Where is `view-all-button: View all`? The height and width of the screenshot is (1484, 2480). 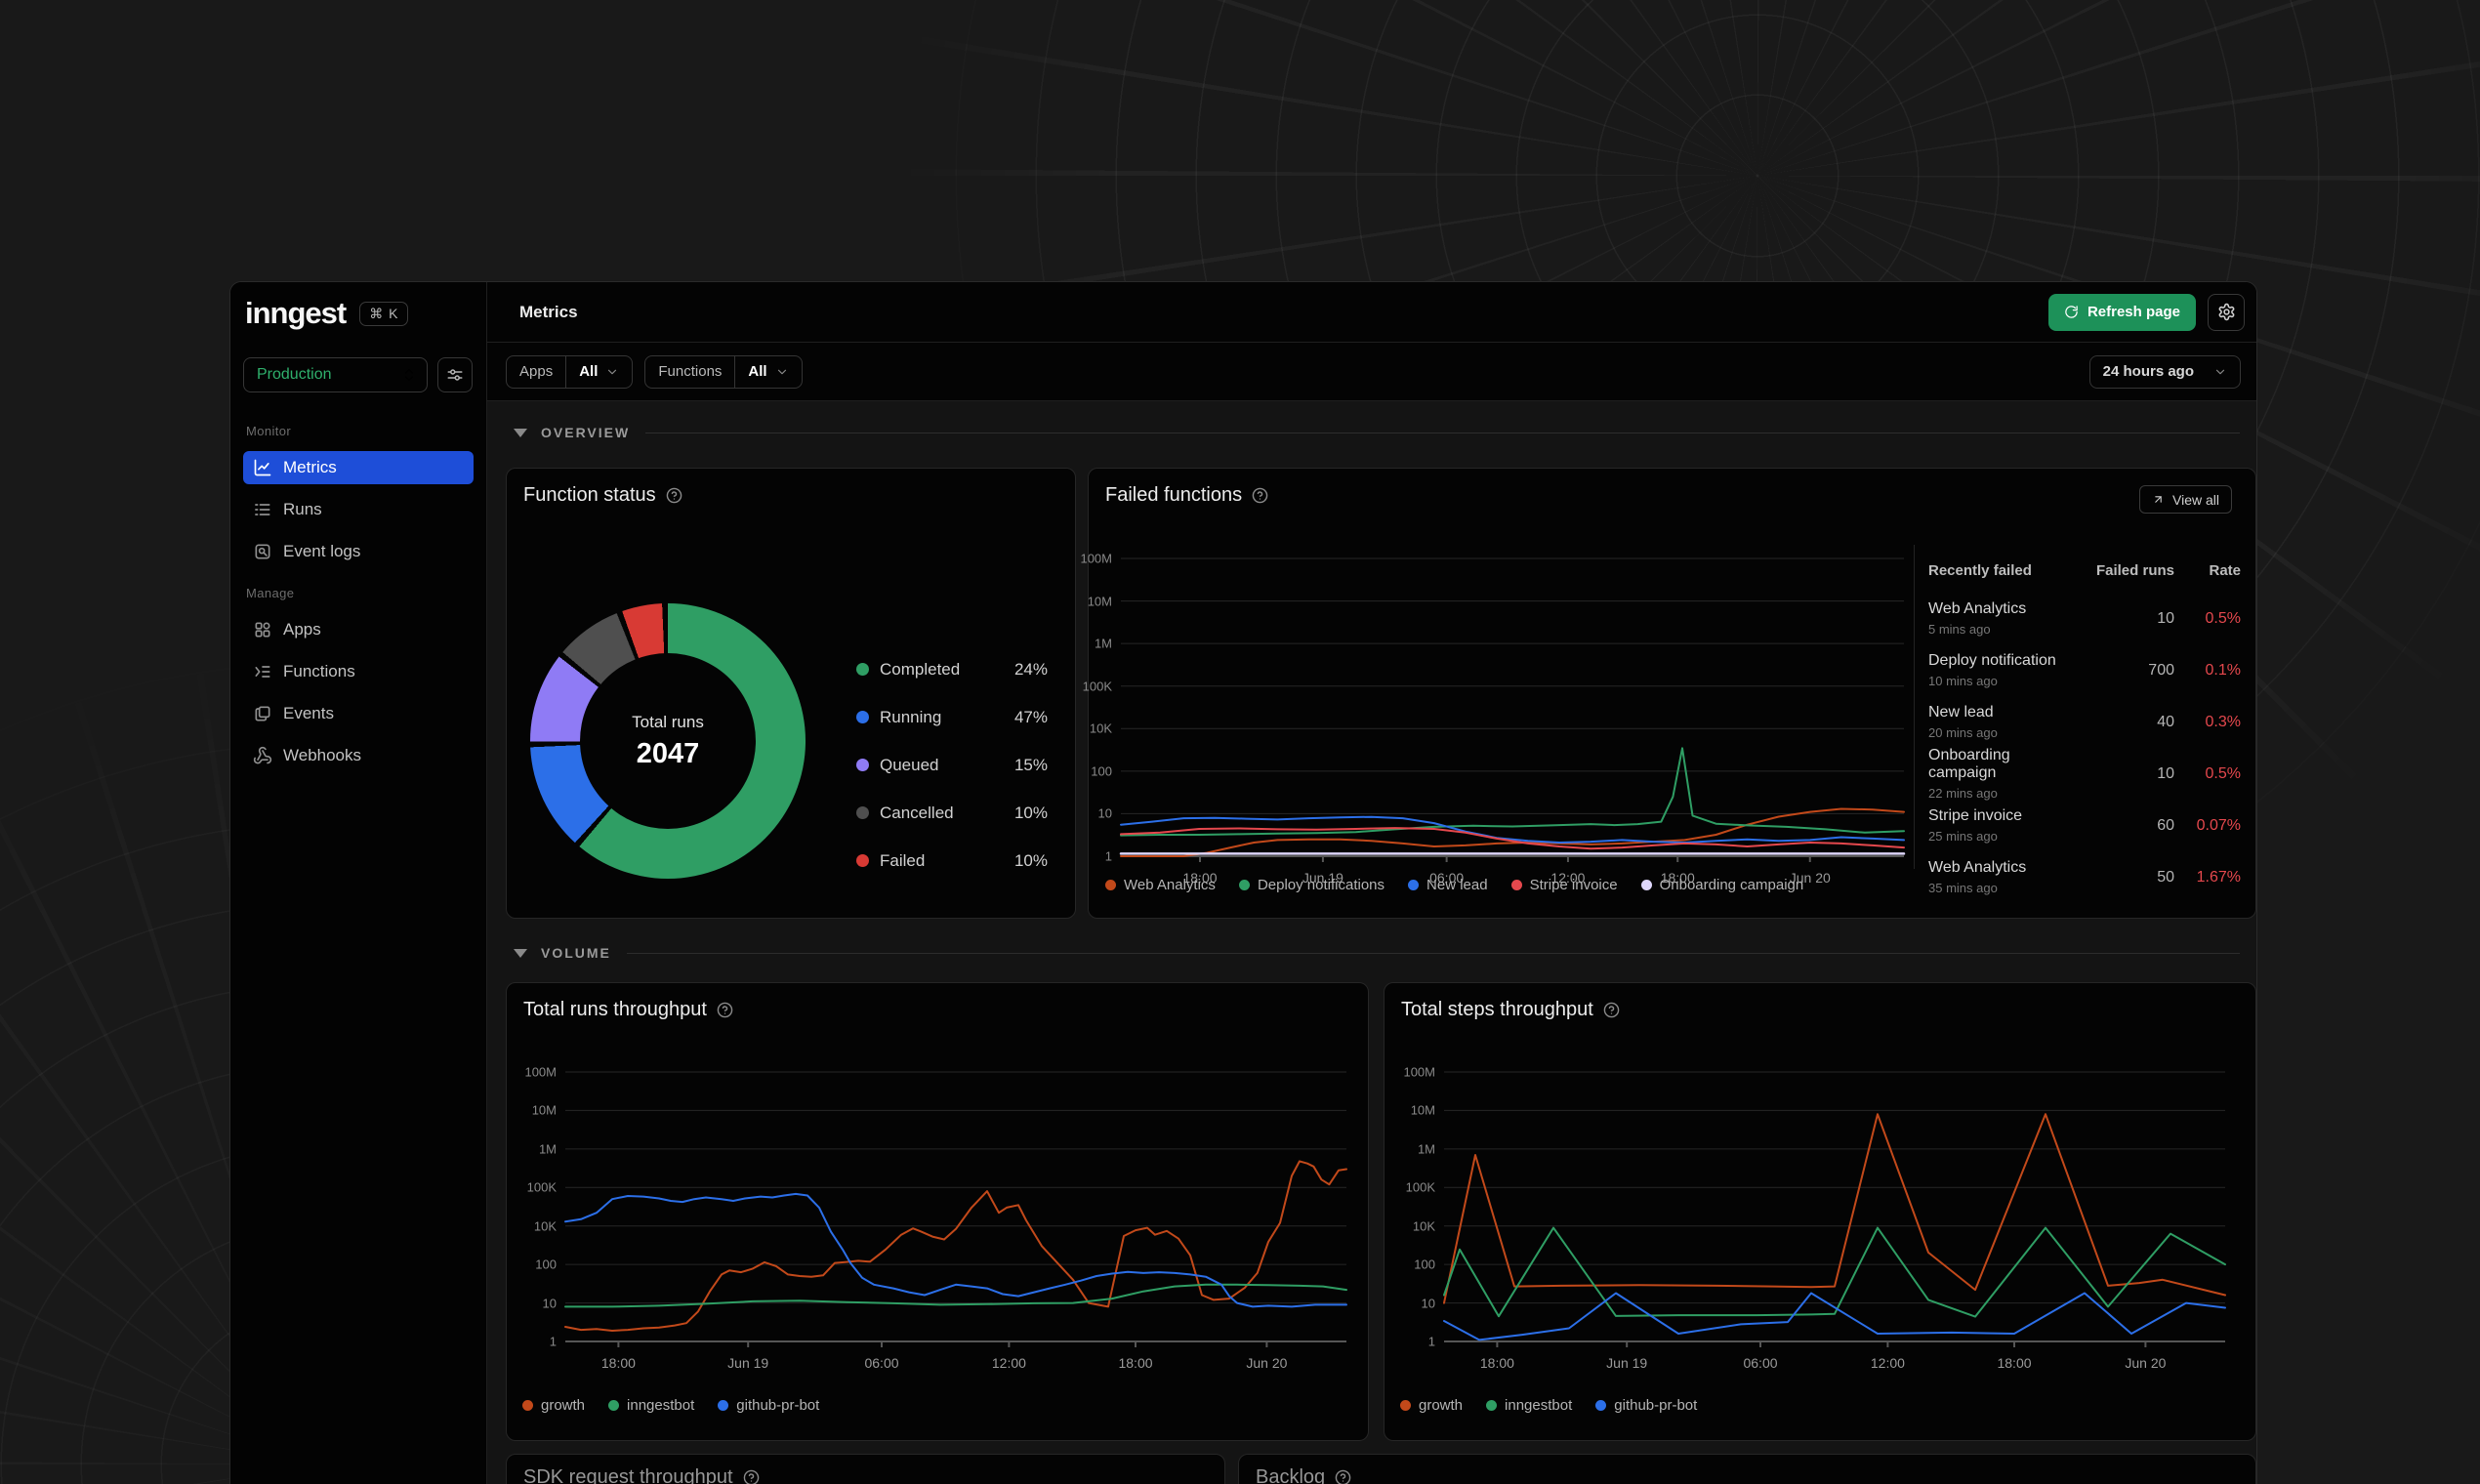 view-all-button: View all is located at coordinates (2185, 500).